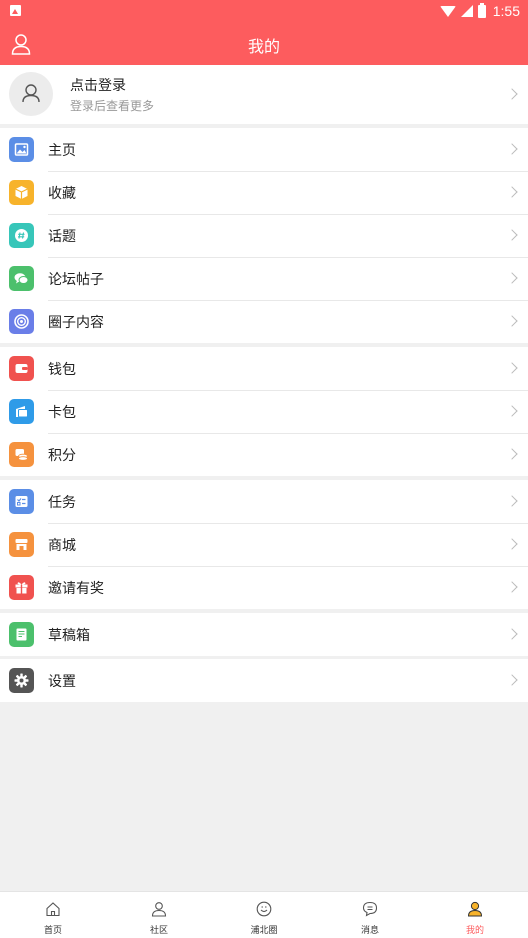 This screenshot has height=938, width=528. I want to click on app-header: 我的, so click(264, 43).